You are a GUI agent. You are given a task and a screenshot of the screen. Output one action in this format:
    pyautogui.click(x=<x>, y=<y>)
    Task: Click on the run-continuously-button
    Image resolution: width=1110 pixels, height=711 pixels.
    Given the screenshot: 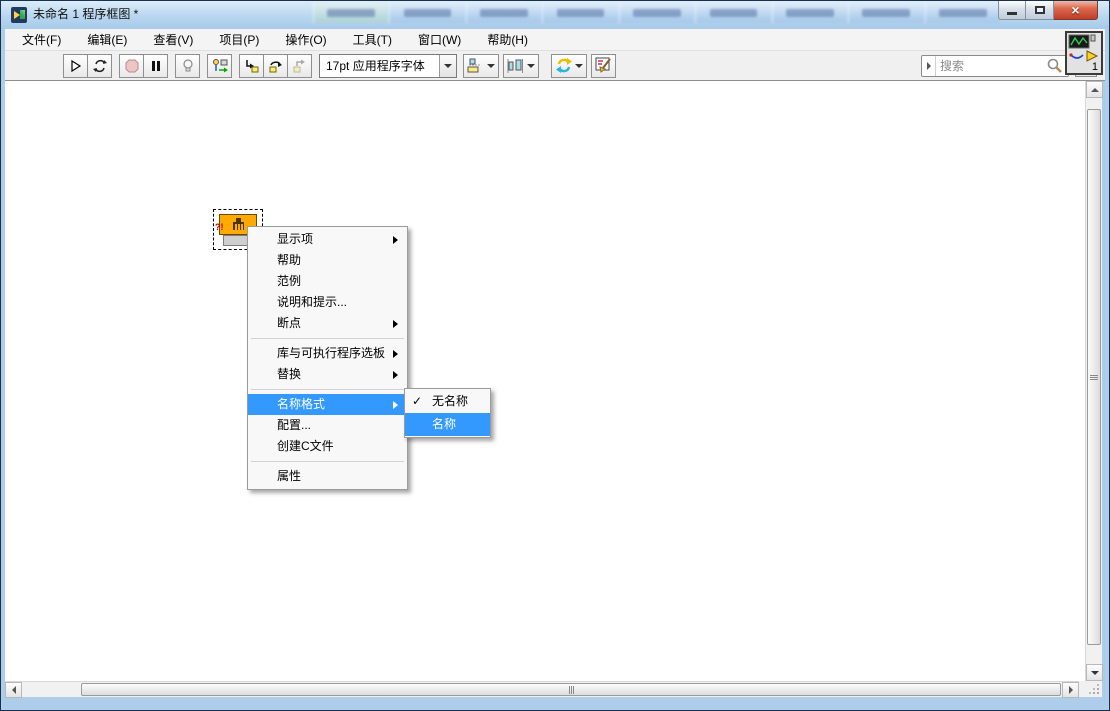 What is the action you would take?
    pyautogui.click(x=99, y=65)
    